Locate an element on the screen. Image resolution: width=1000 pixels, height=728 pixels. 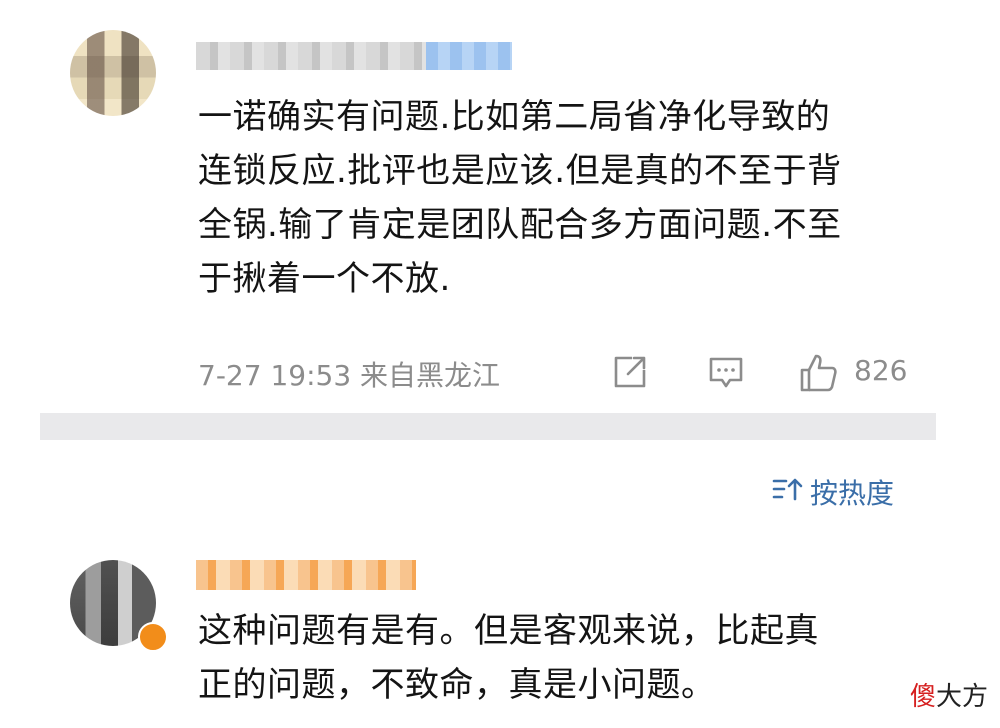
right-margin is located at coordinates (968, 364).